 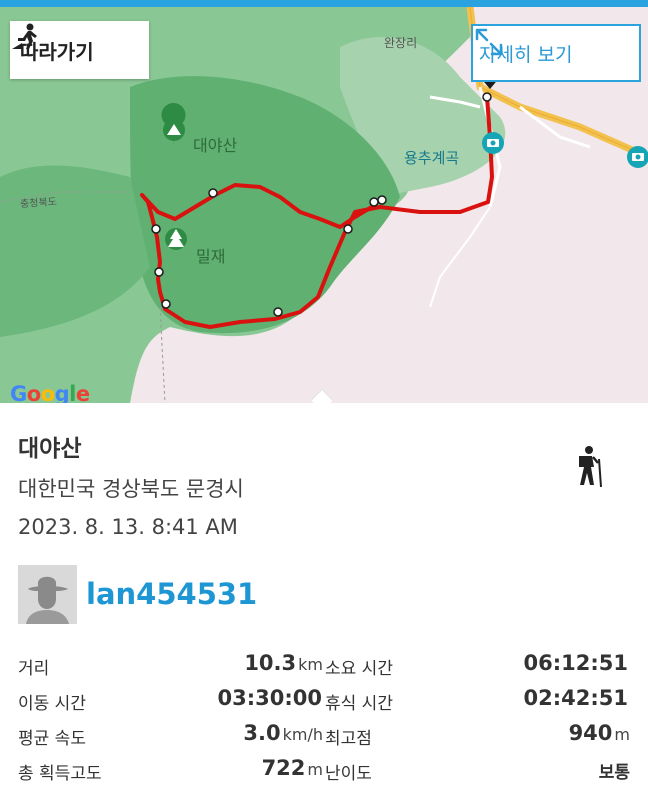 I want to click on max-altitude-value: 940 m, so click(x=599, y=733).